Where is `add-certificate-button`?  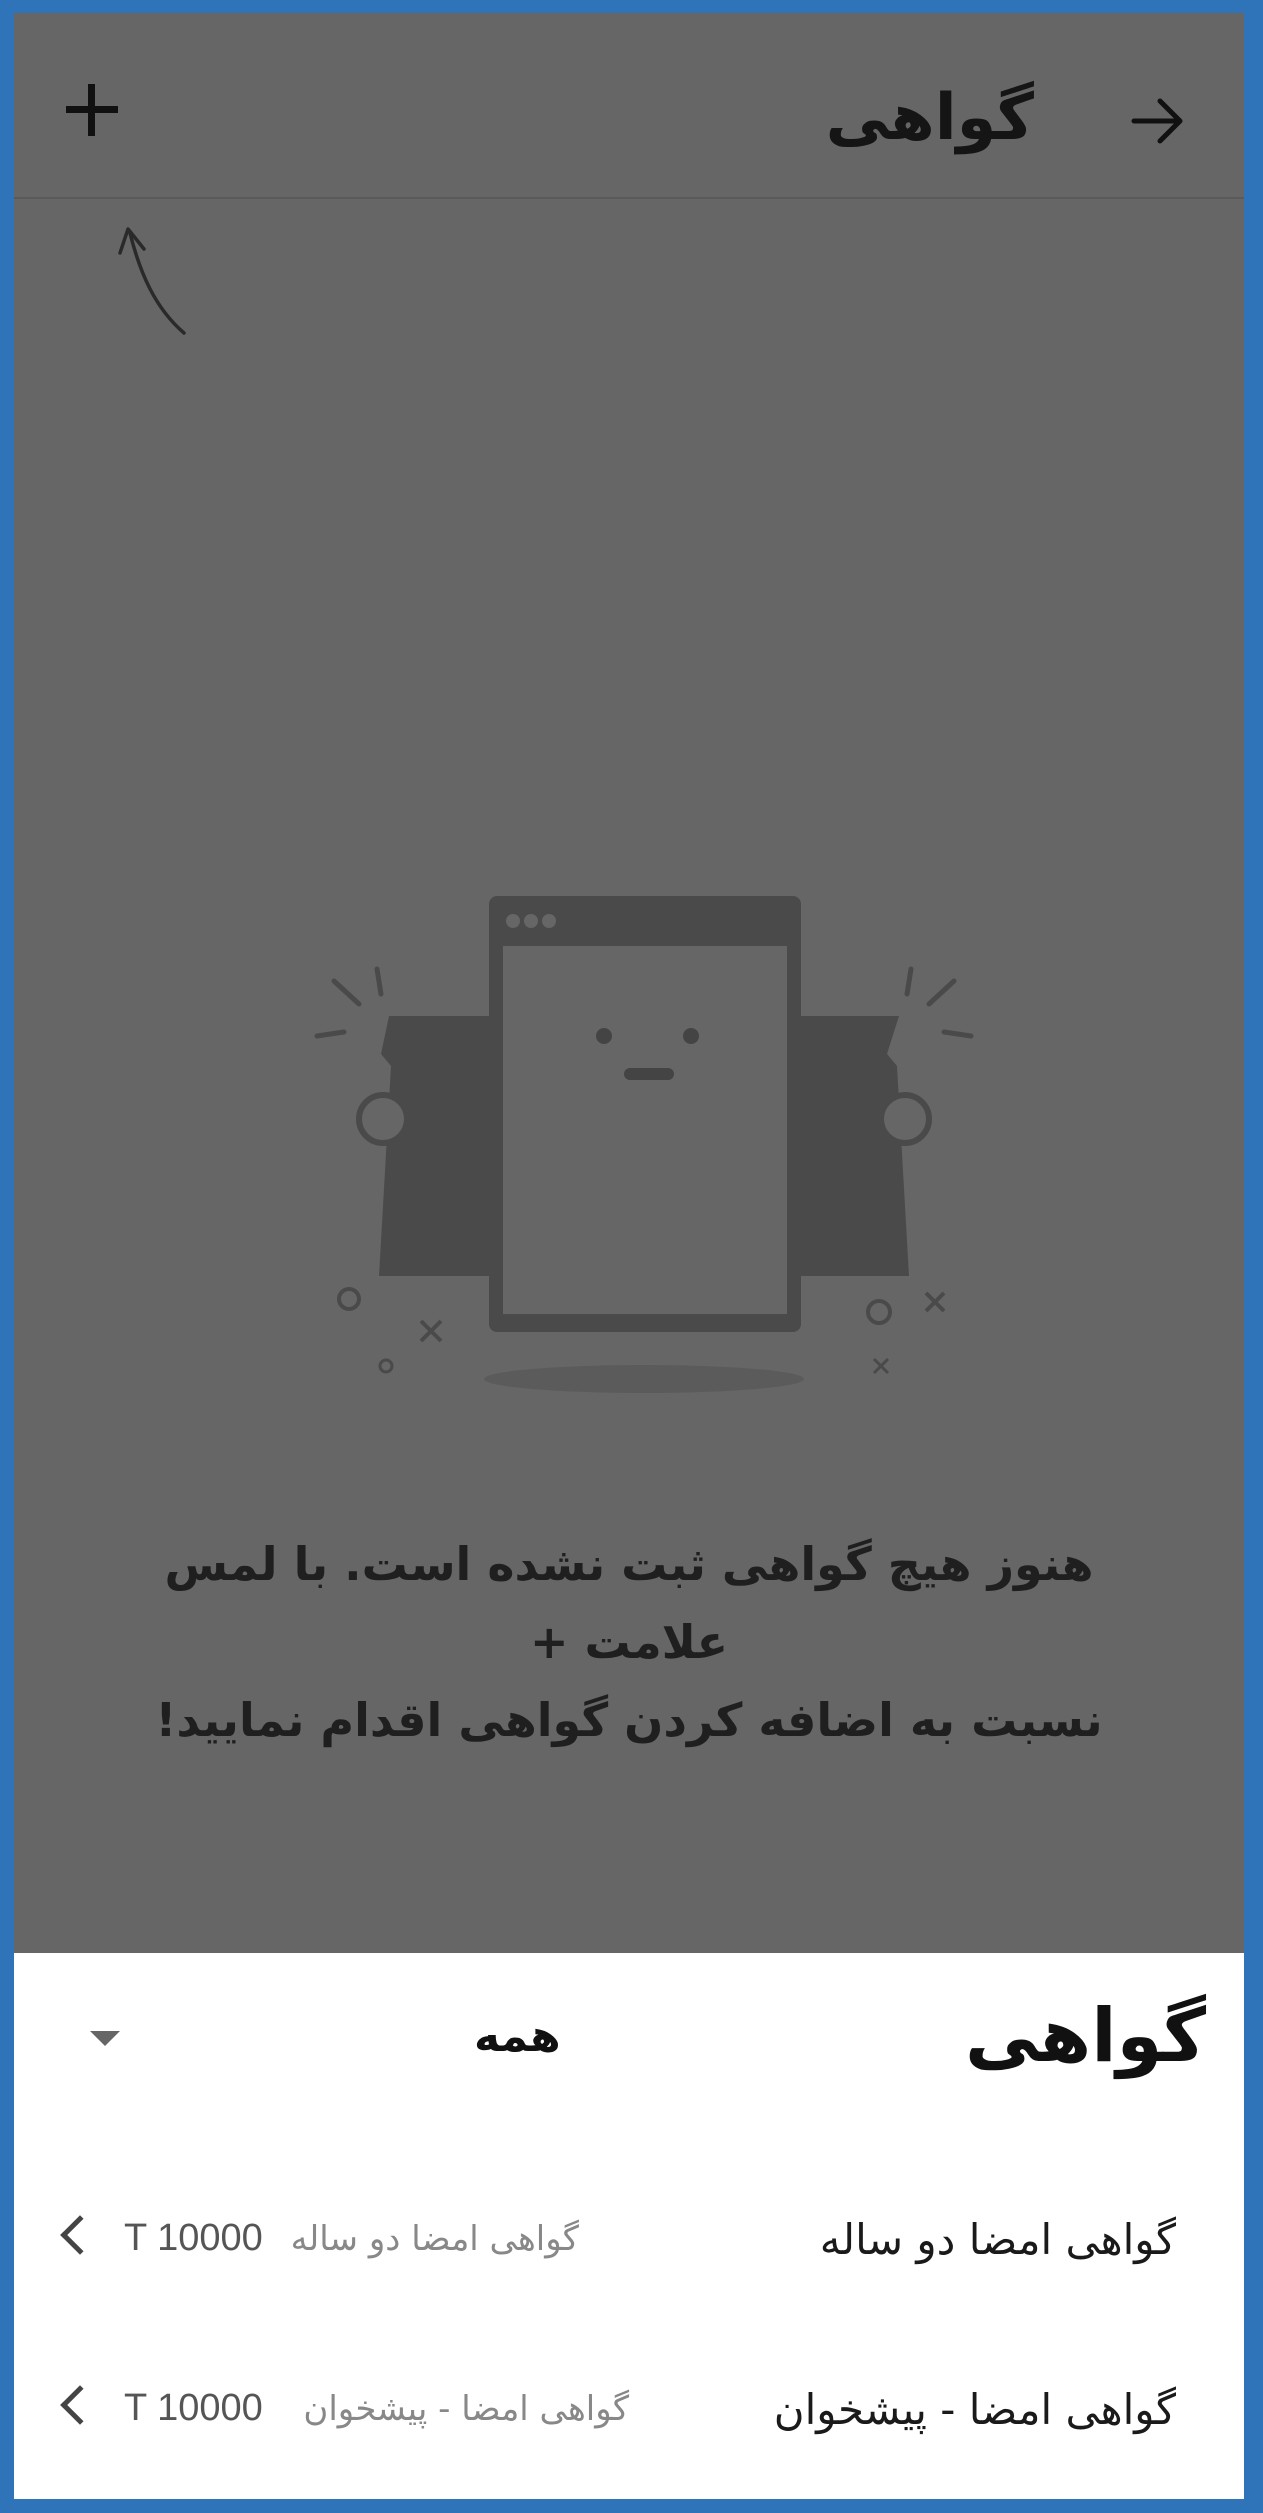 add-certificate-button is located at coordinates (94, 114).